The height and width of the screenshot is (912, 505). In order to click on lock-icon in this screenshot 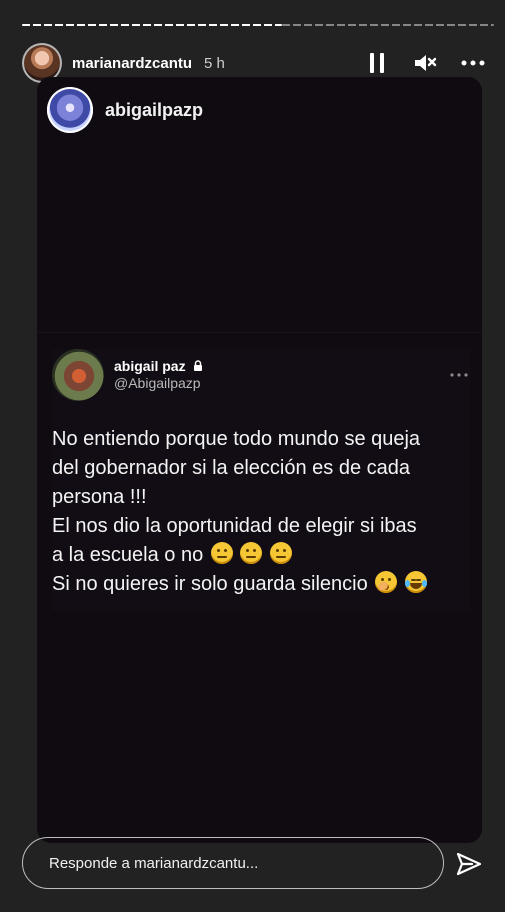, I will do `click(197, 366)`.